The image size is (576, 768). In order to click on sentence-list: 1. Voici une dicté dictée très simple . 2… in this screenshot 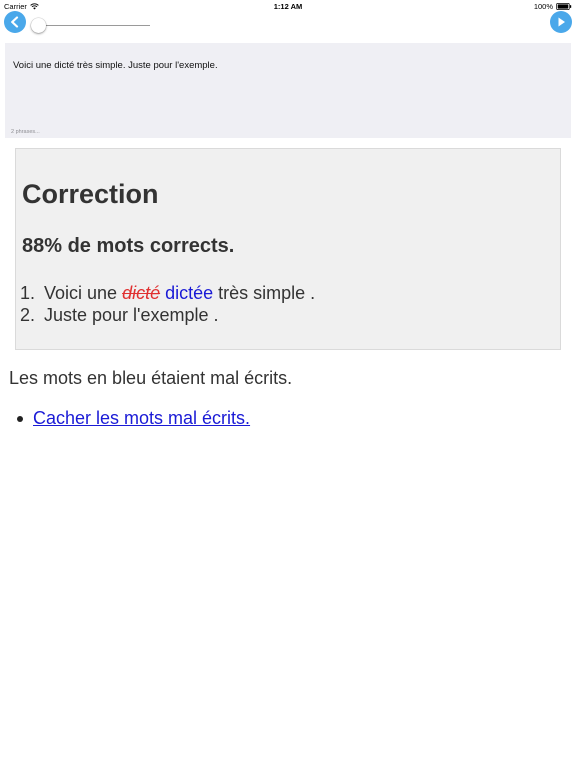, I will do `click(167, 304)`.